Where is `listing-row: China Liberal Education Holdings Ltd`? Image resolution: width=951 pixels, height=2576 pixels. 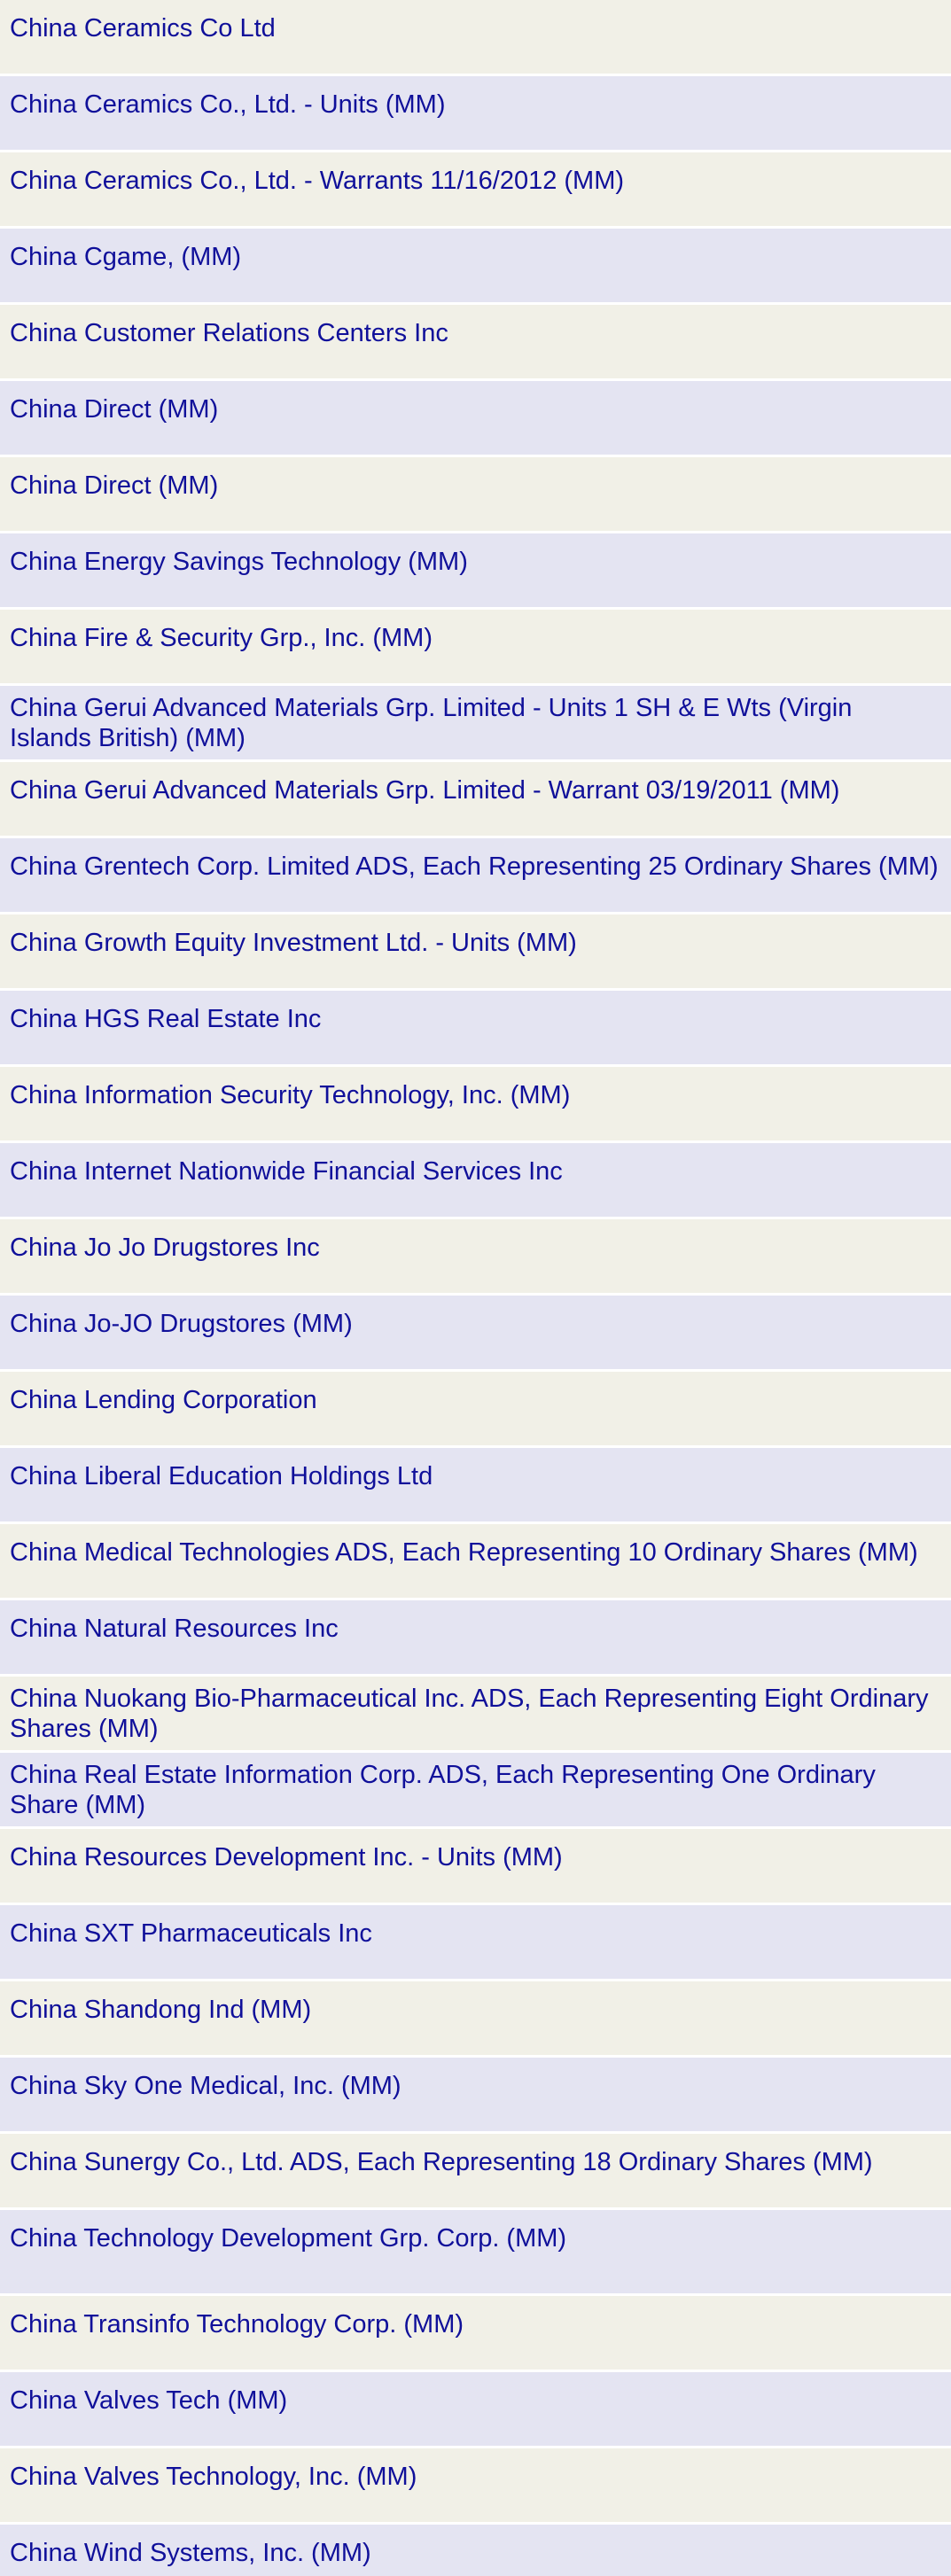
listing-row: China Liberal Education Holdings Ltd is located at coordinates (475, 1486).